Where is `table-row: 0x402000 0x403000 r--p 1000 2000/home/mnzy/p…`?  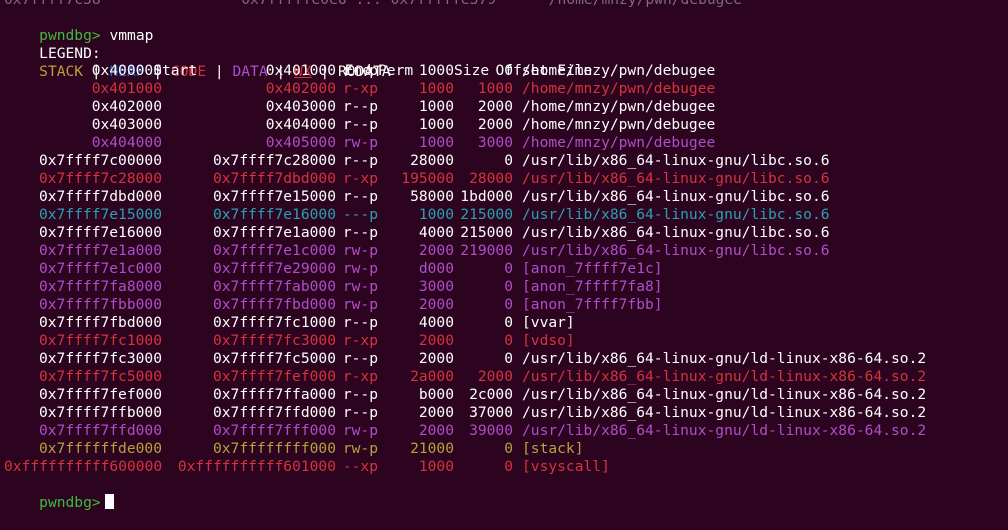
table-row: 0x402000 0x403000 r--p 1000 2000/home/mnzy/p… is located at coordinates (360, 107).